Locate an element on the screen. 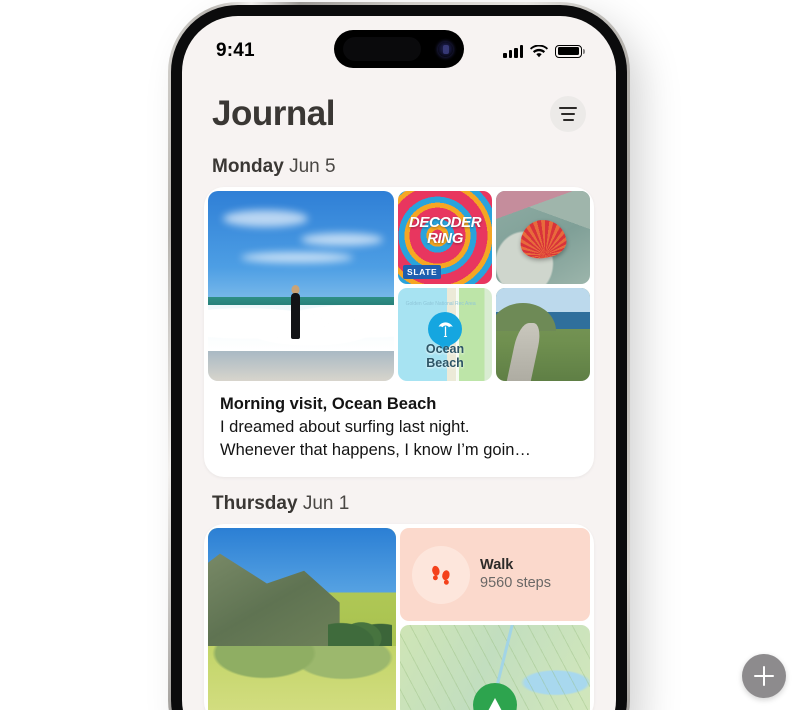  journal-entry-card: Walk 9560 steps is located at coordinates (399, 617).